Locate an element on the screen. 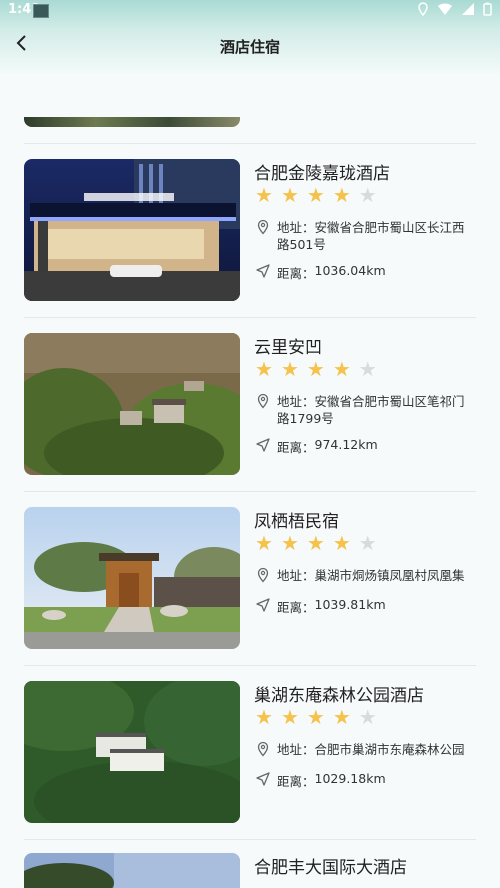 Image resolution: width=500 pixels, height=888 pixels. hotel-address: 地址：安徽省合肥市蜀山区长江西路501号 is located at coordinates (366, 236).